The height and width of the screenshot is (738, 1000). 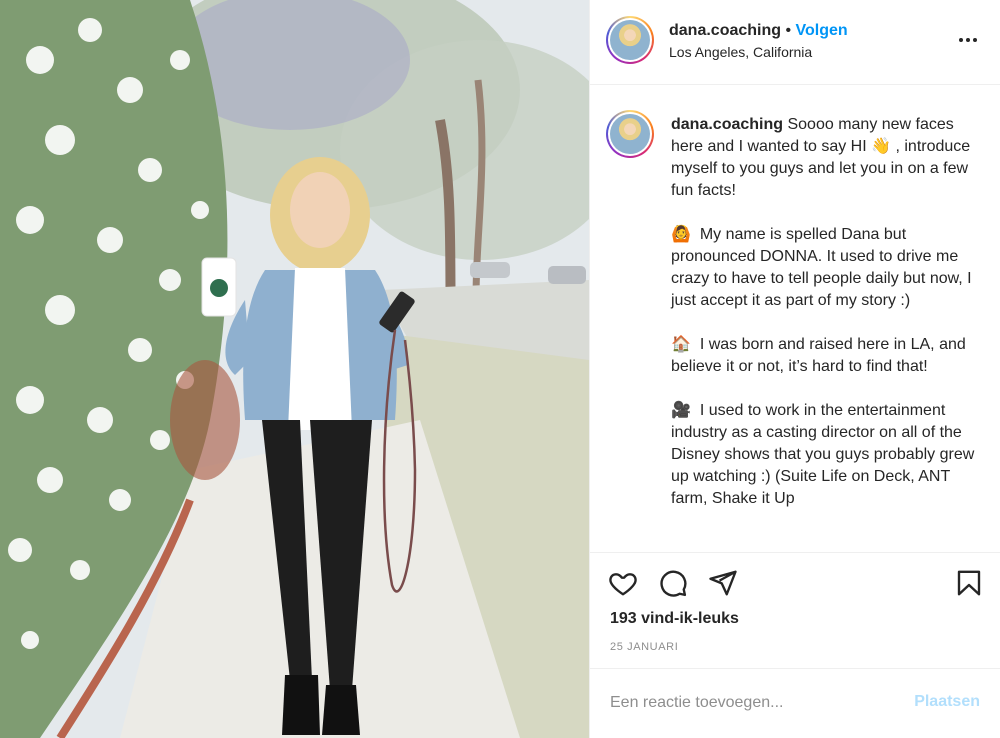 I want to click on follow-button: Volgen, so click(x=822, y=30).